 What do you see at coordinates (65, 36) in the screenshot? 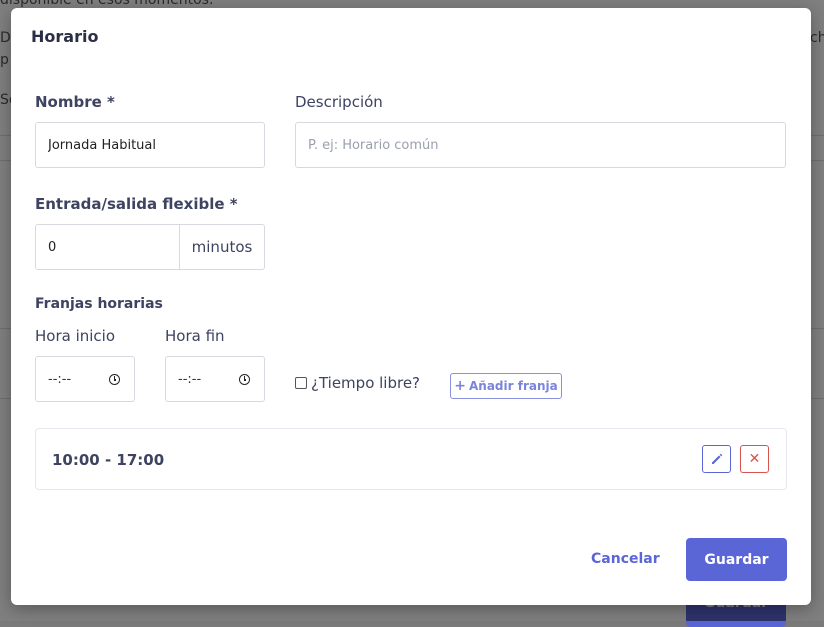
I see `modal-title: Horario` at bounding box center [65, 36].